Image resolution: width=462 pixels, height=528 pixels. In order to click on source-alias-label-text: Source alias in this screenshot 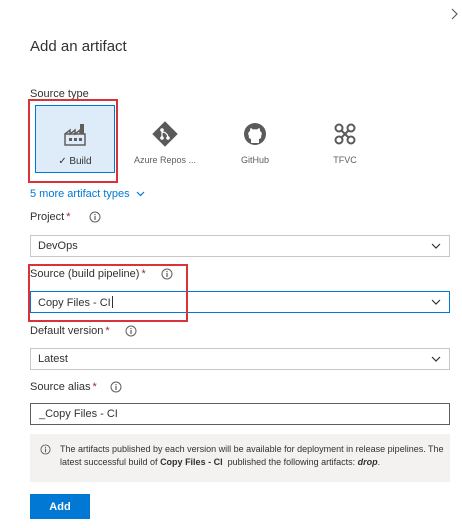, I will do `click(60, 387)`.